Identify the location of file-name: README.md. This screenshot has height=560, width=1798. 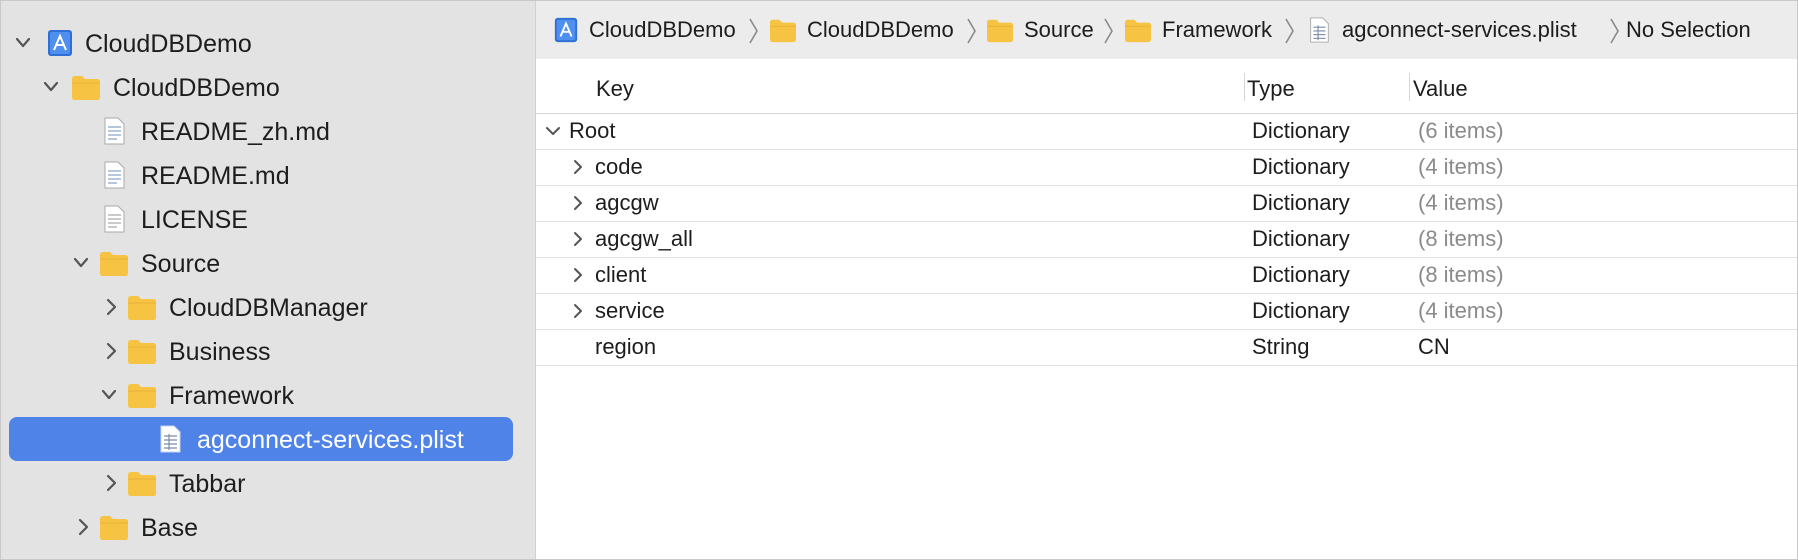
(215, 176).